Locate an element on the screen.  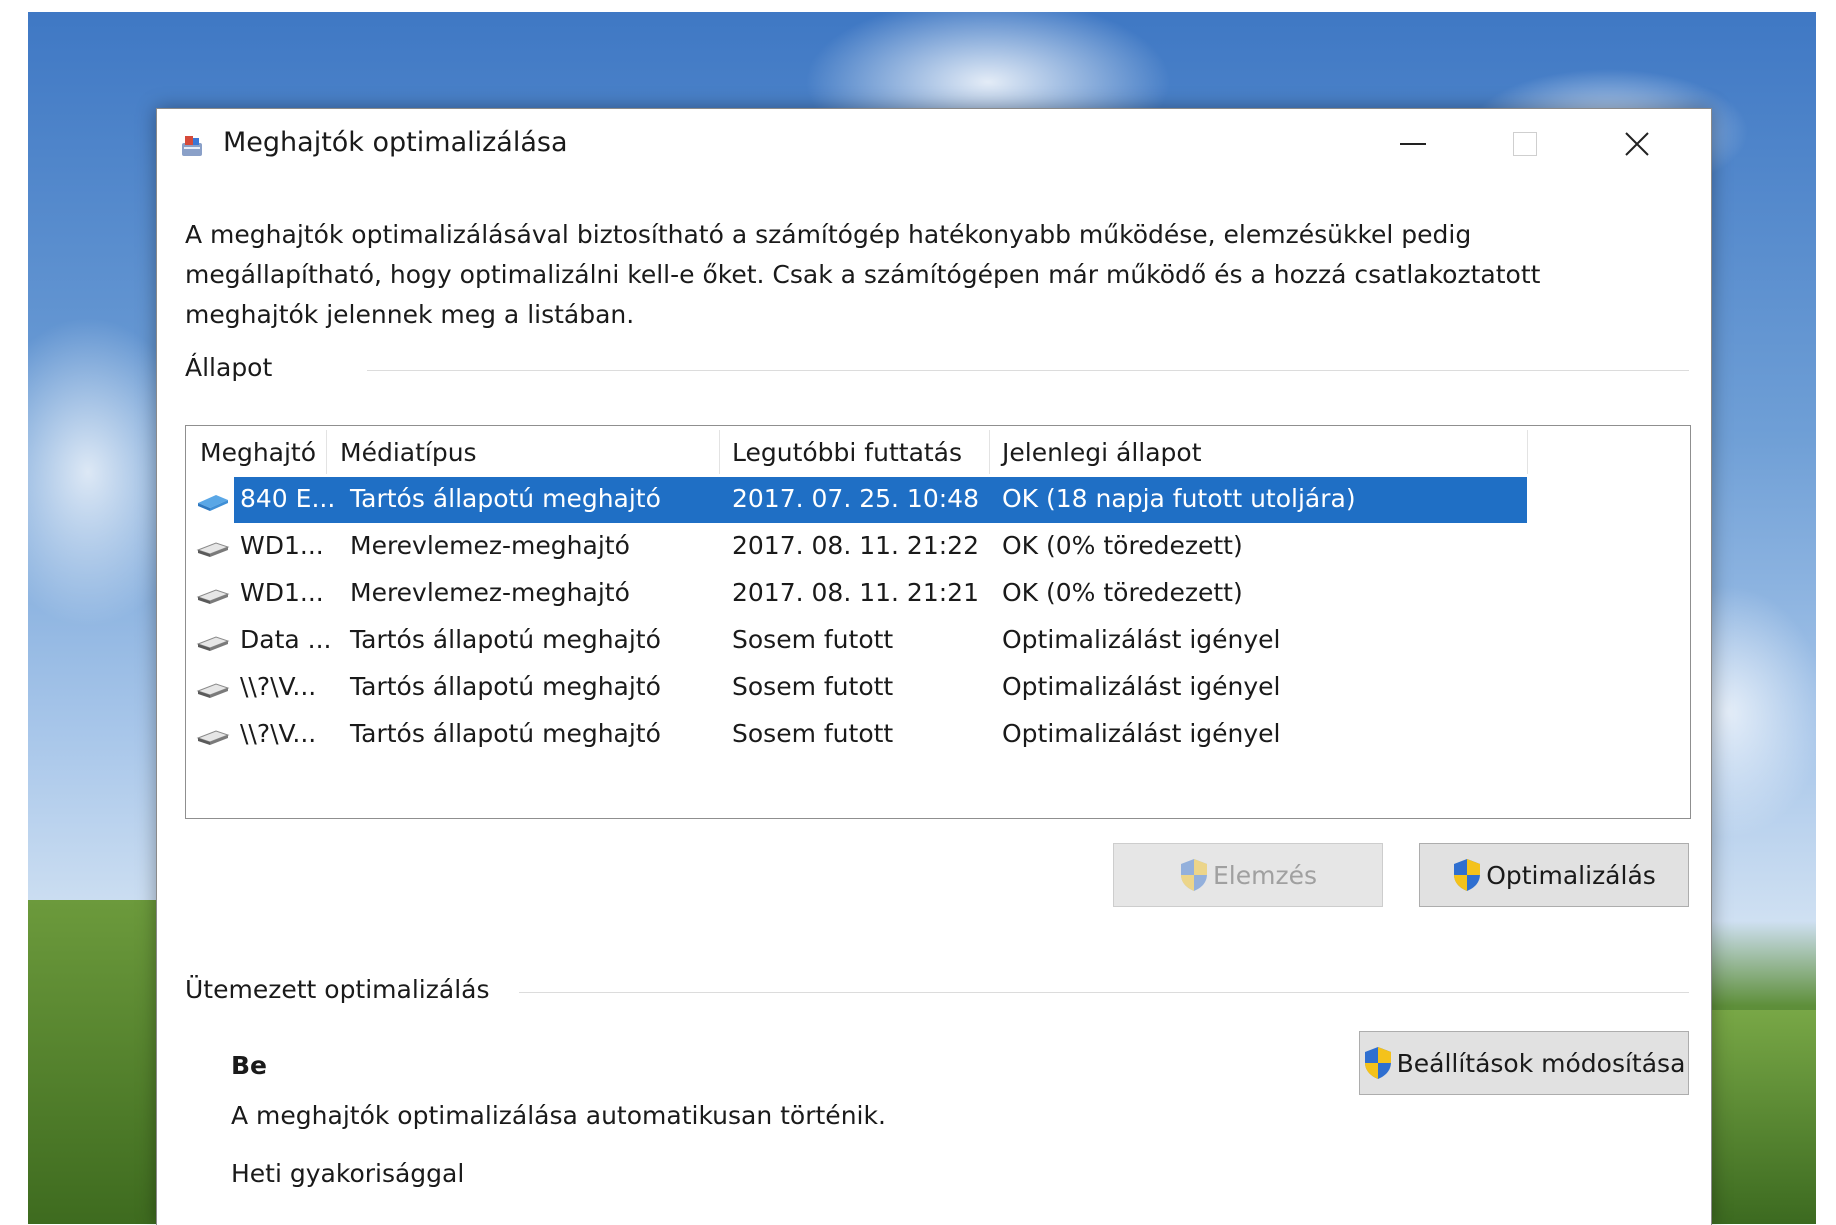
optimize-button: Optimalizálás is located at coordinates (1554, 875).